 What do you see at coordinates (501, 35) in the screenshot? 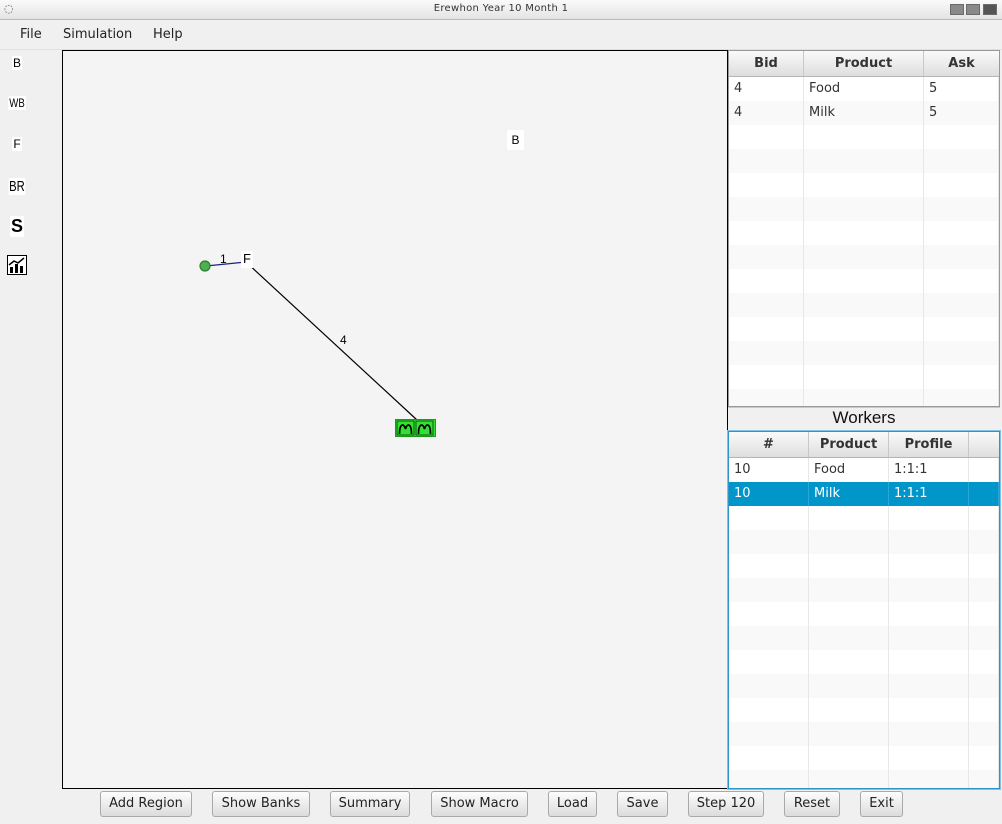
I see `menu-bar: File Simulation Help` at bounding box center [501, 35].